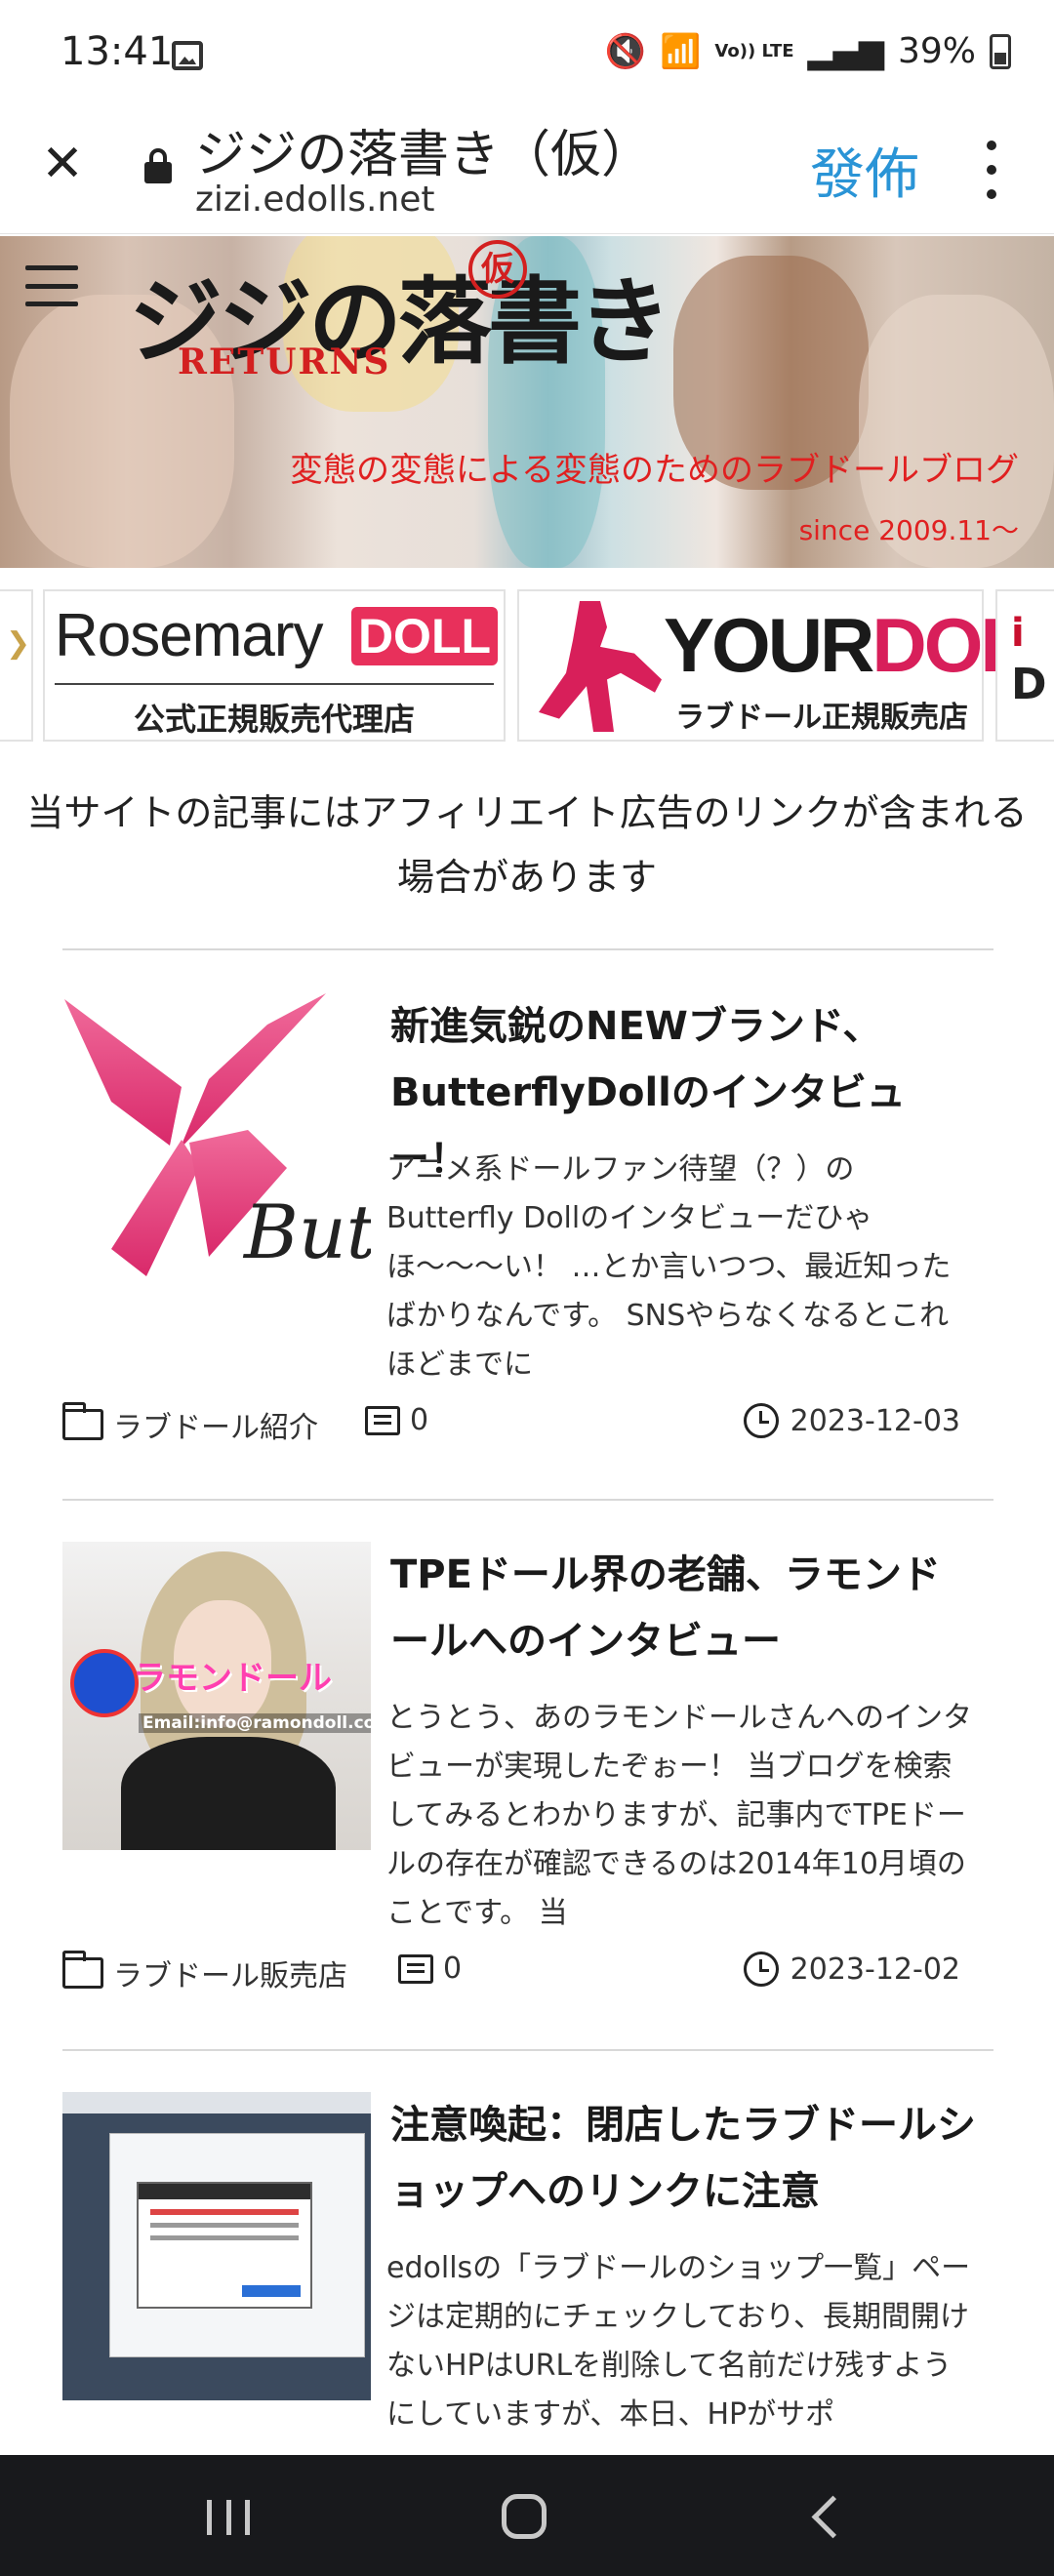 This screenshot has height=2576, width=1054. Describe the element at coordinates (216, 1696) in the screenshot. I see `article-thumbnail: ラモンドール Email:info@ramondoll.com` at that location.